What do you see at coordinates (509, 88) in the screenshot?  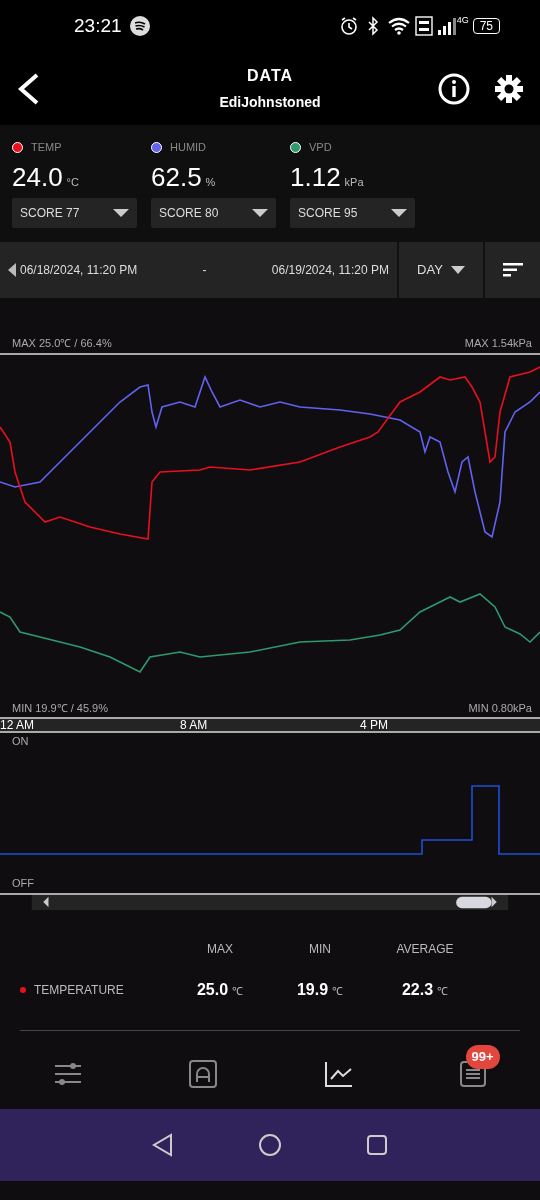 I see `settings-icon` at bounding box center [509, 88].